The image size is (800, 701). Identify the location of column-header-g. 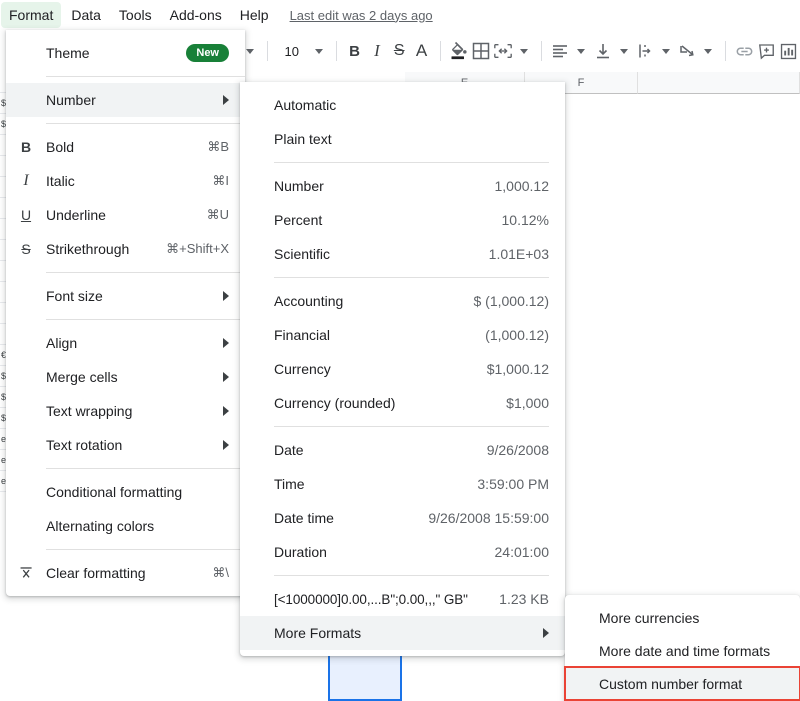
(719, 83).